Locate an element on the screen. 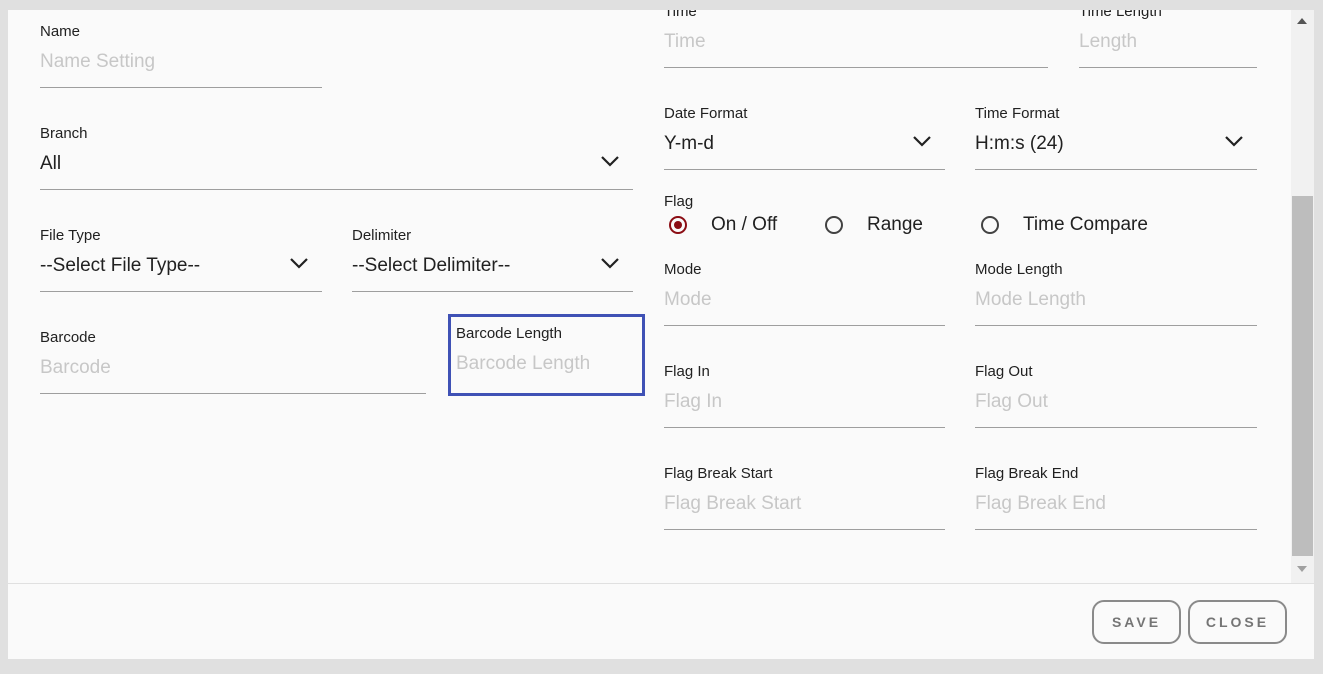 The height and width of the screenshot is (674, 1323). time-length-field: Time Length Length is located at coordinates (1168, 39).